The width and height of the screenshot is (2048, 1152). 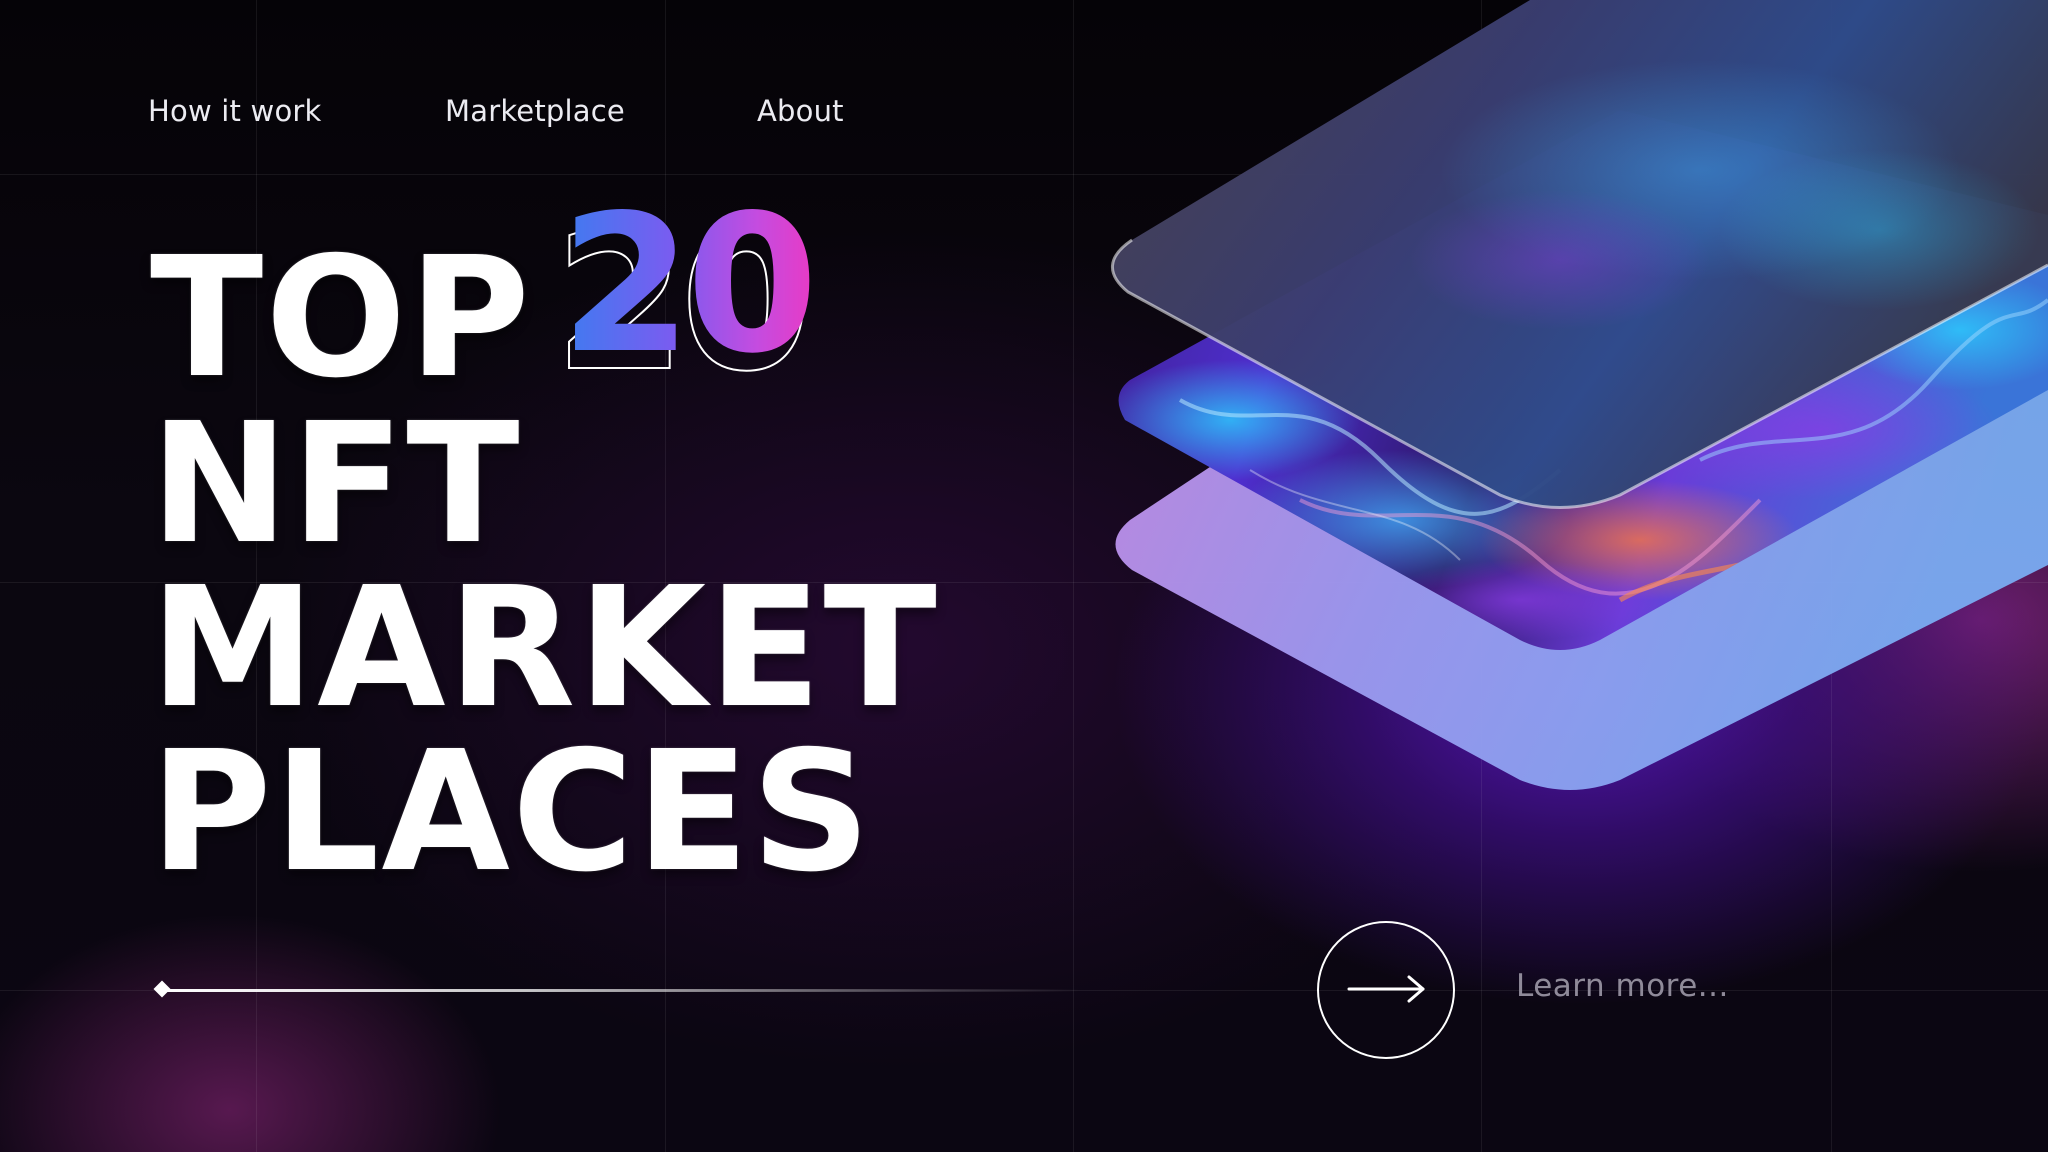 What do you see at coordinates (336, 484) in the screenshot?
I see `headline-nft: NFT` at bounding box center [336, 484].